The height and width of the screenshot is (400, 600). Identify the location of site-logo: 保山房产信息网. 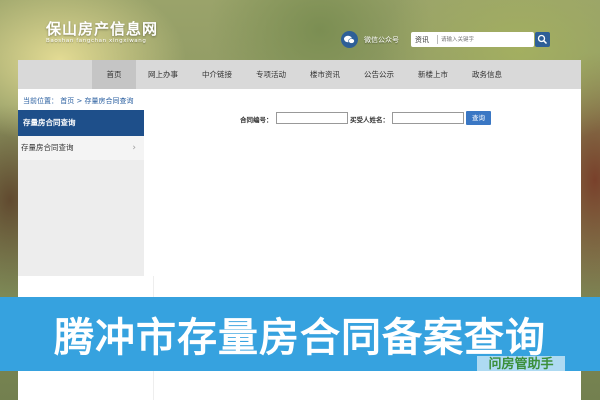
(102, 28).